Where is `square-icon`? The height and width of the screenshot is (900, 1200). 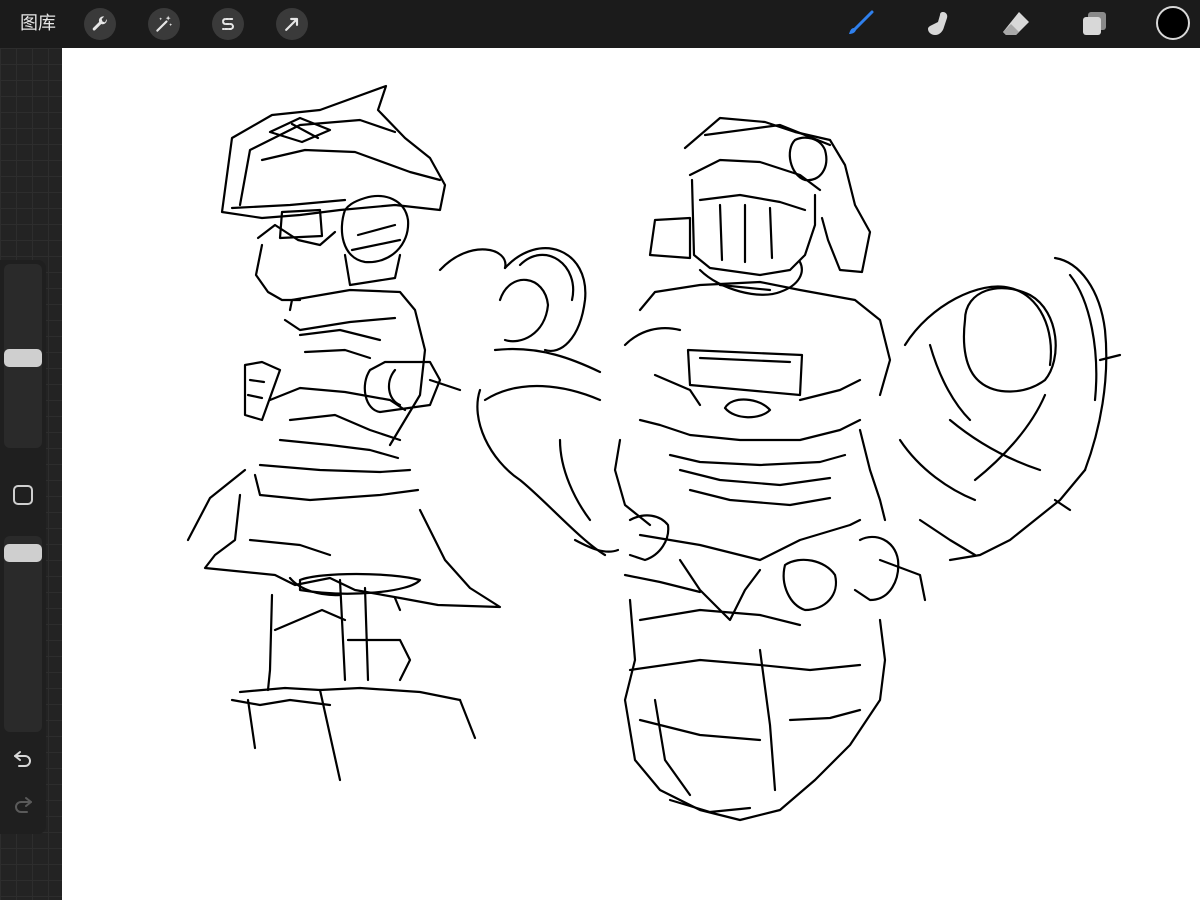
square-icon is located at coordinates (23, 495).